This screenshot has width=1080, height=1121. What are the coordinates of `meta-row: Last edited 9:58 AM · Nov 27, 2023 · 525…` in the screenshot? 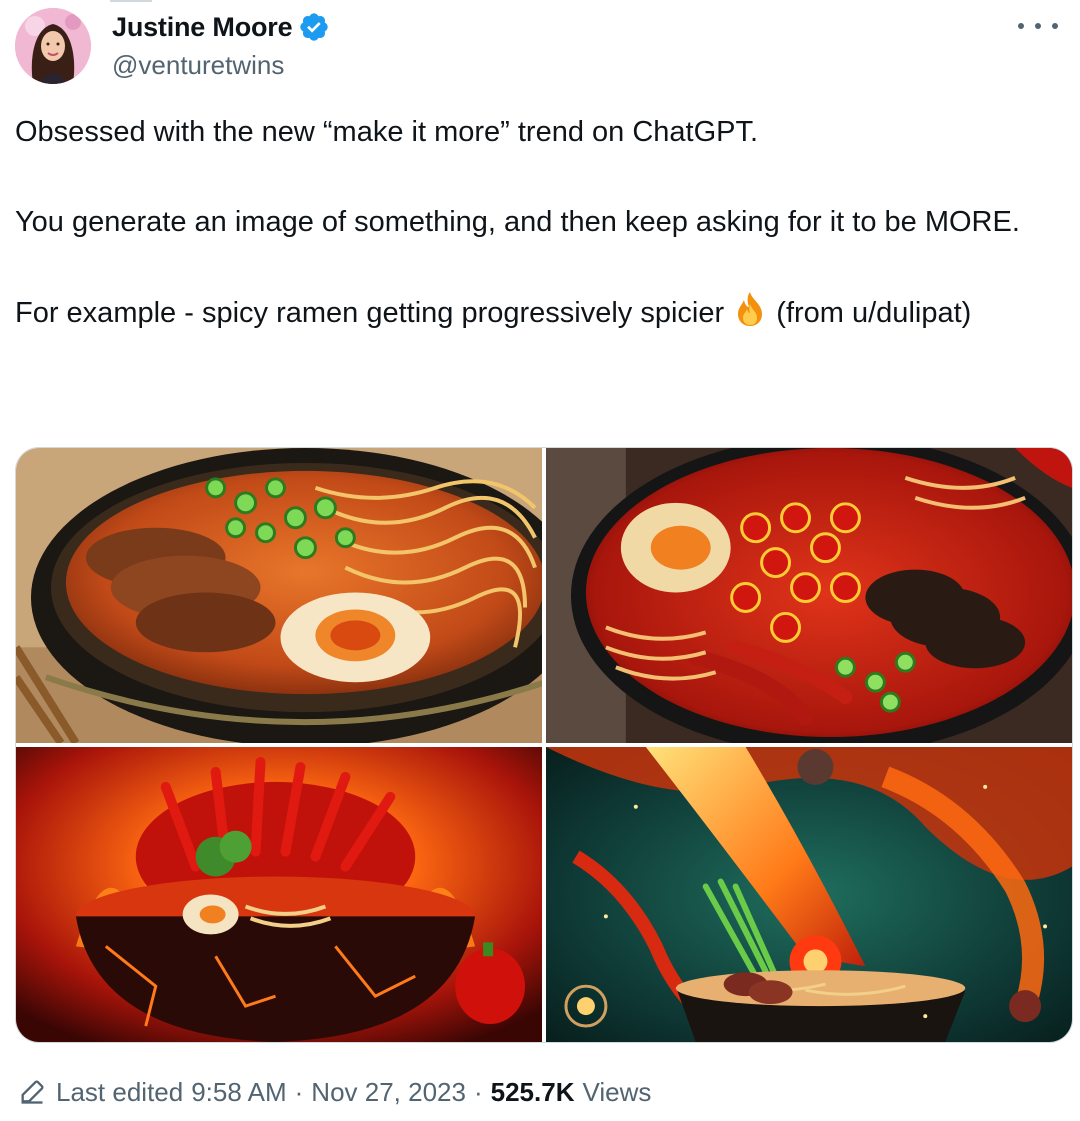 It's located at (334, 1092).